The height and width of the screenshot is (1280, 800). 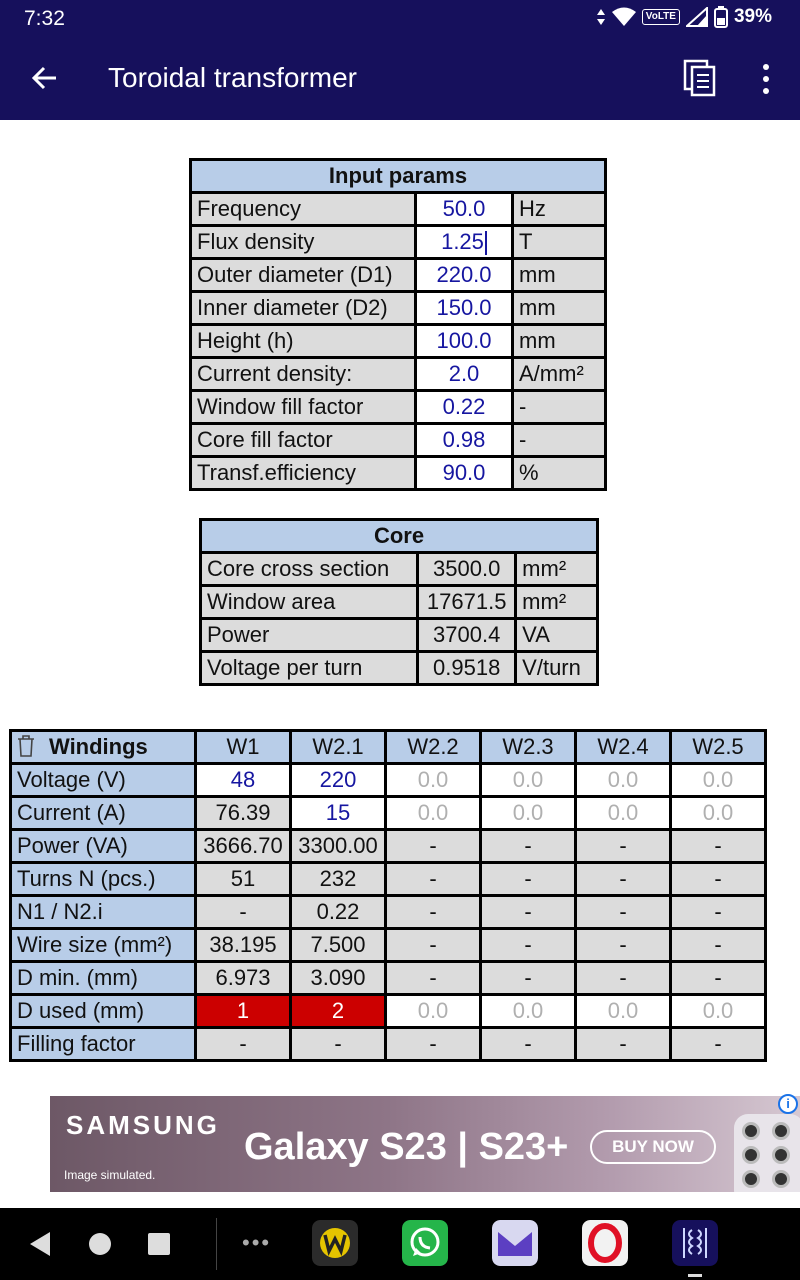 I want to click on winding-row: N1 / N2.i -0.22- - - -, so click(x=388, y=912).